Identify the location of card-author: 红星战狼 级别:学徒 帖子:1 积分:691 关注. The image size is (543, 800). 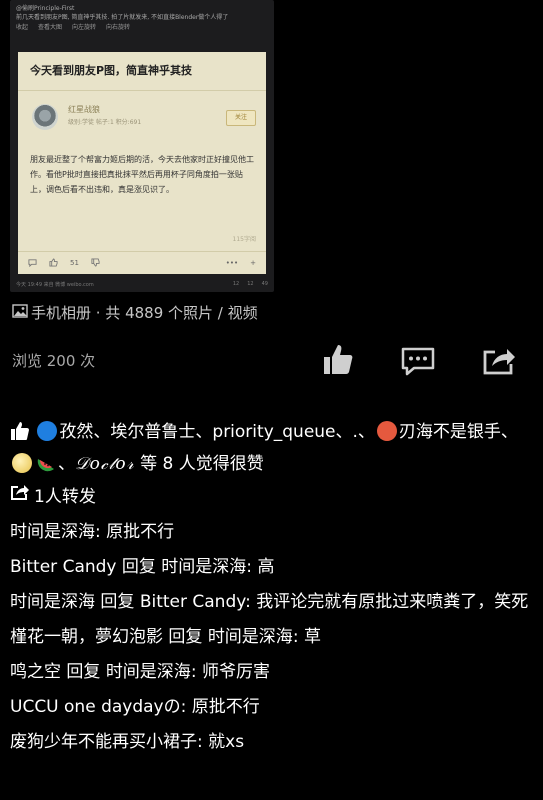
(142, 120).